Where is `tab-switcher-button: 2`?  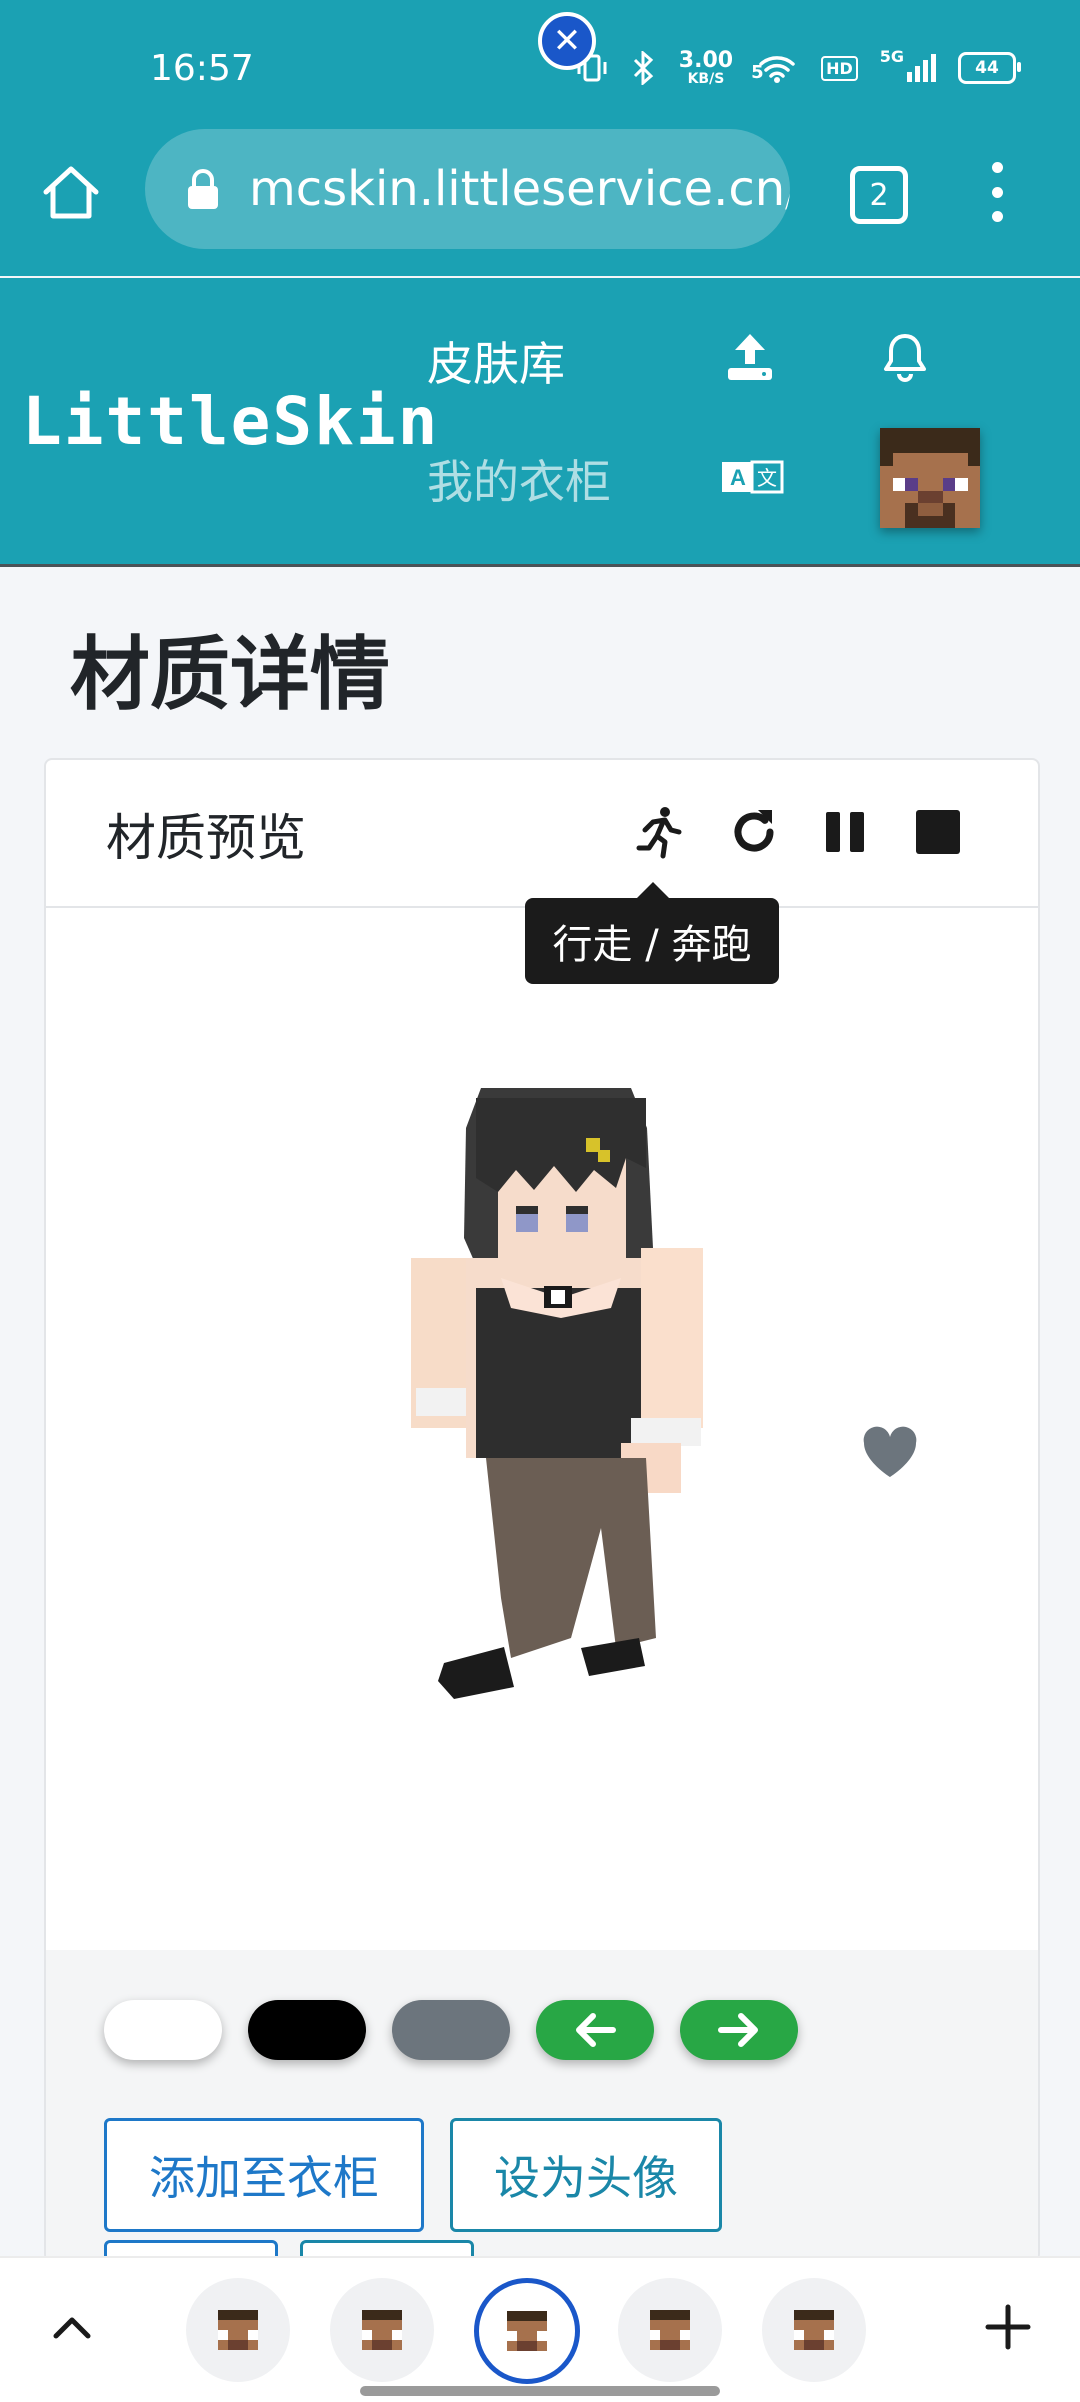 tab-switcher-button: 2 is located at coordinates (879, 195).